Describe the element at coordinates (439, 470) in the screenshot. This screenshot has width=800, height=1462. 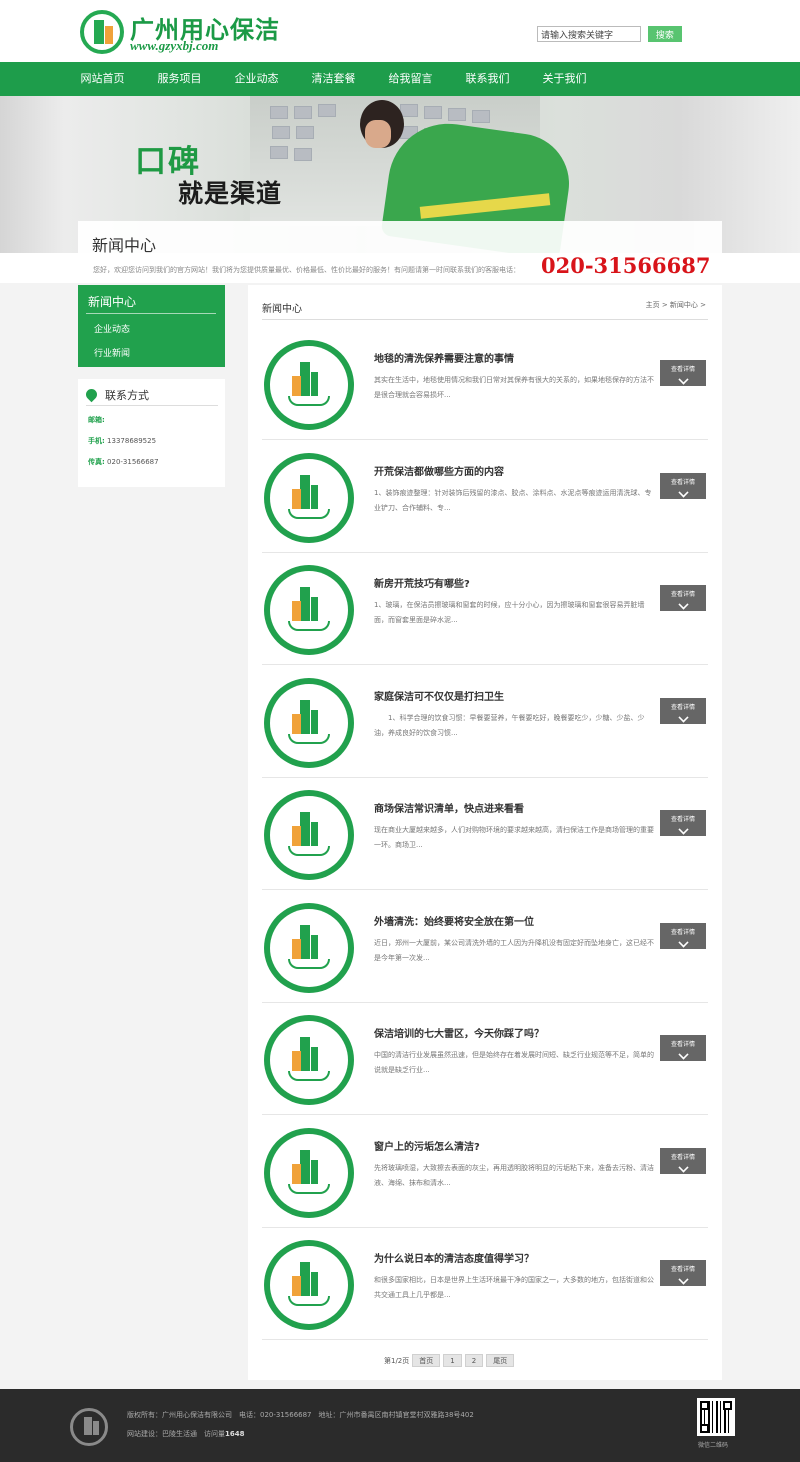
I see `news-title: 开荒保洁都做哪些方面的内容` at that location.